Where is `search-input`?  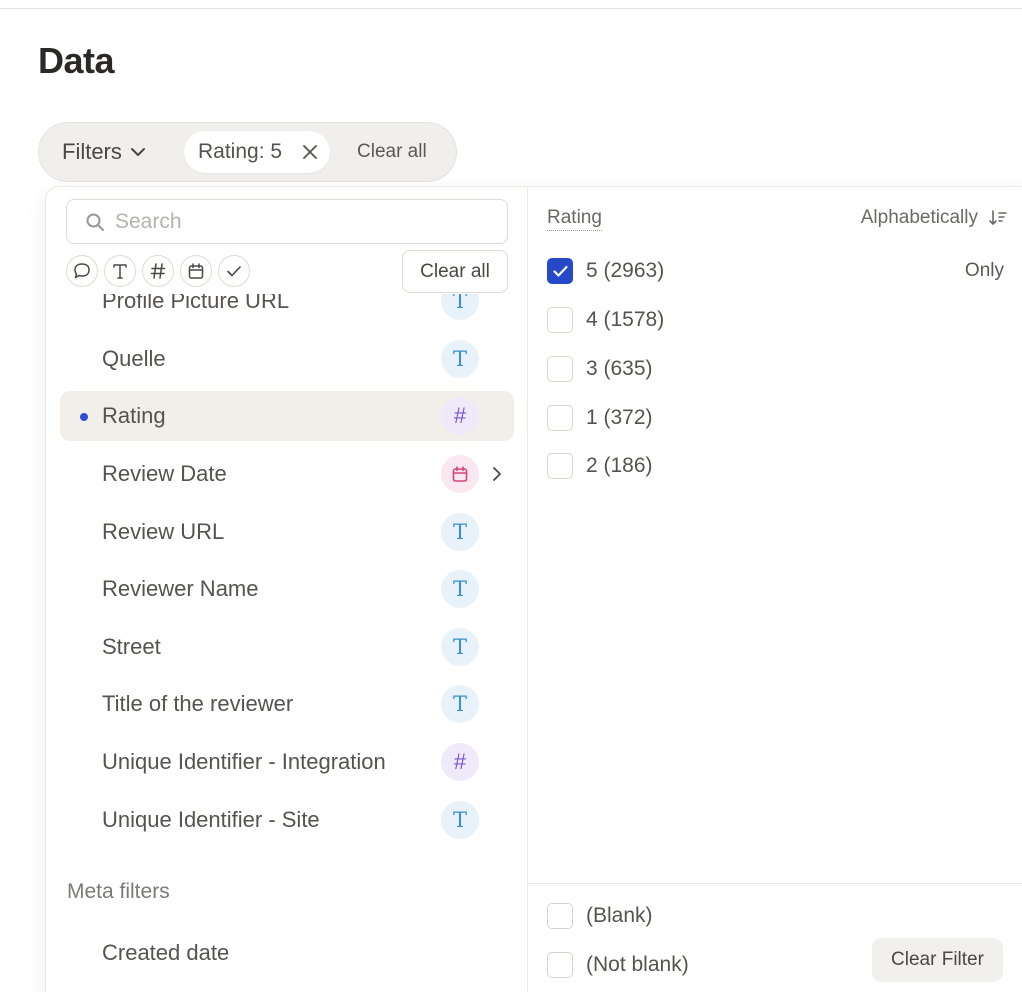 search-input is located at coordinates (305, 221).